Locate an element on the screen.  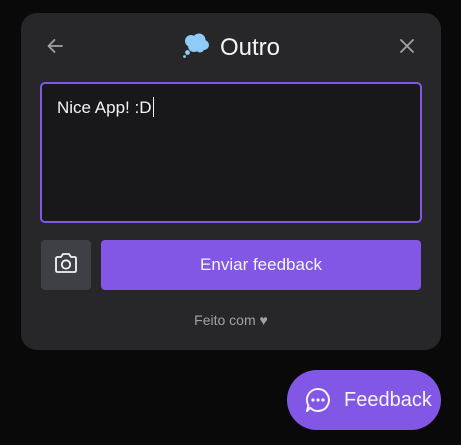
text-caret is located at coordinates (153, 107).